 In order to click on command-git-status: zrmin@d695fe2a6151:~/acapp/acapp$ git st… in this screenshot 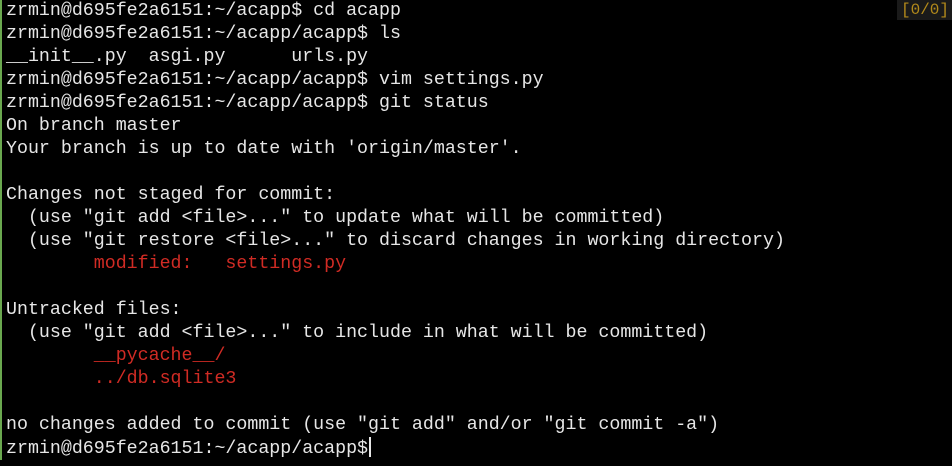, I will do `click(247, 103)`.